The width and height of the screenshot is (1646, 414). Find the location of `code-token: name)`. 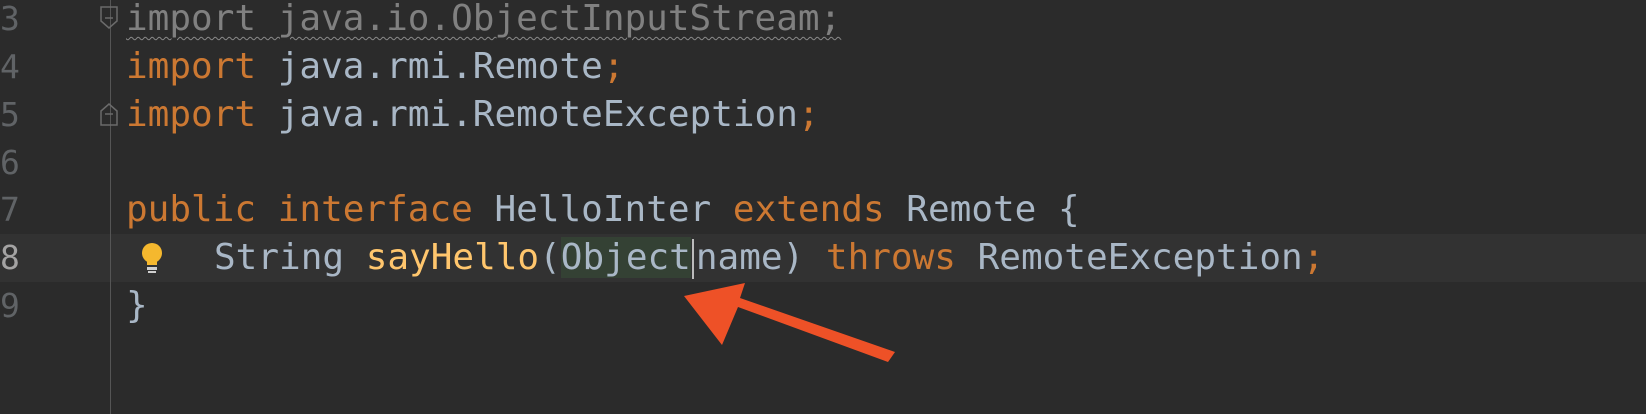

code-token: name) is located at coordinates (760, 257).